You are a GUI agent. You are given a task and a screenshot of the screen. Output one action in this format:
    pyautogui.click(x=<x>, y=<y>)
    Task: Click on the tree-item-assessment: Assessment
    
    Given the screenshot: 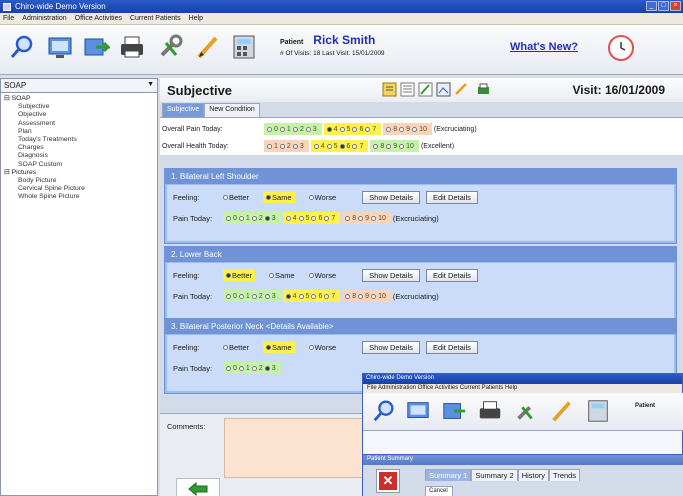 What is the action you would take?
    pyautogui.click(x=79, y=124)
    